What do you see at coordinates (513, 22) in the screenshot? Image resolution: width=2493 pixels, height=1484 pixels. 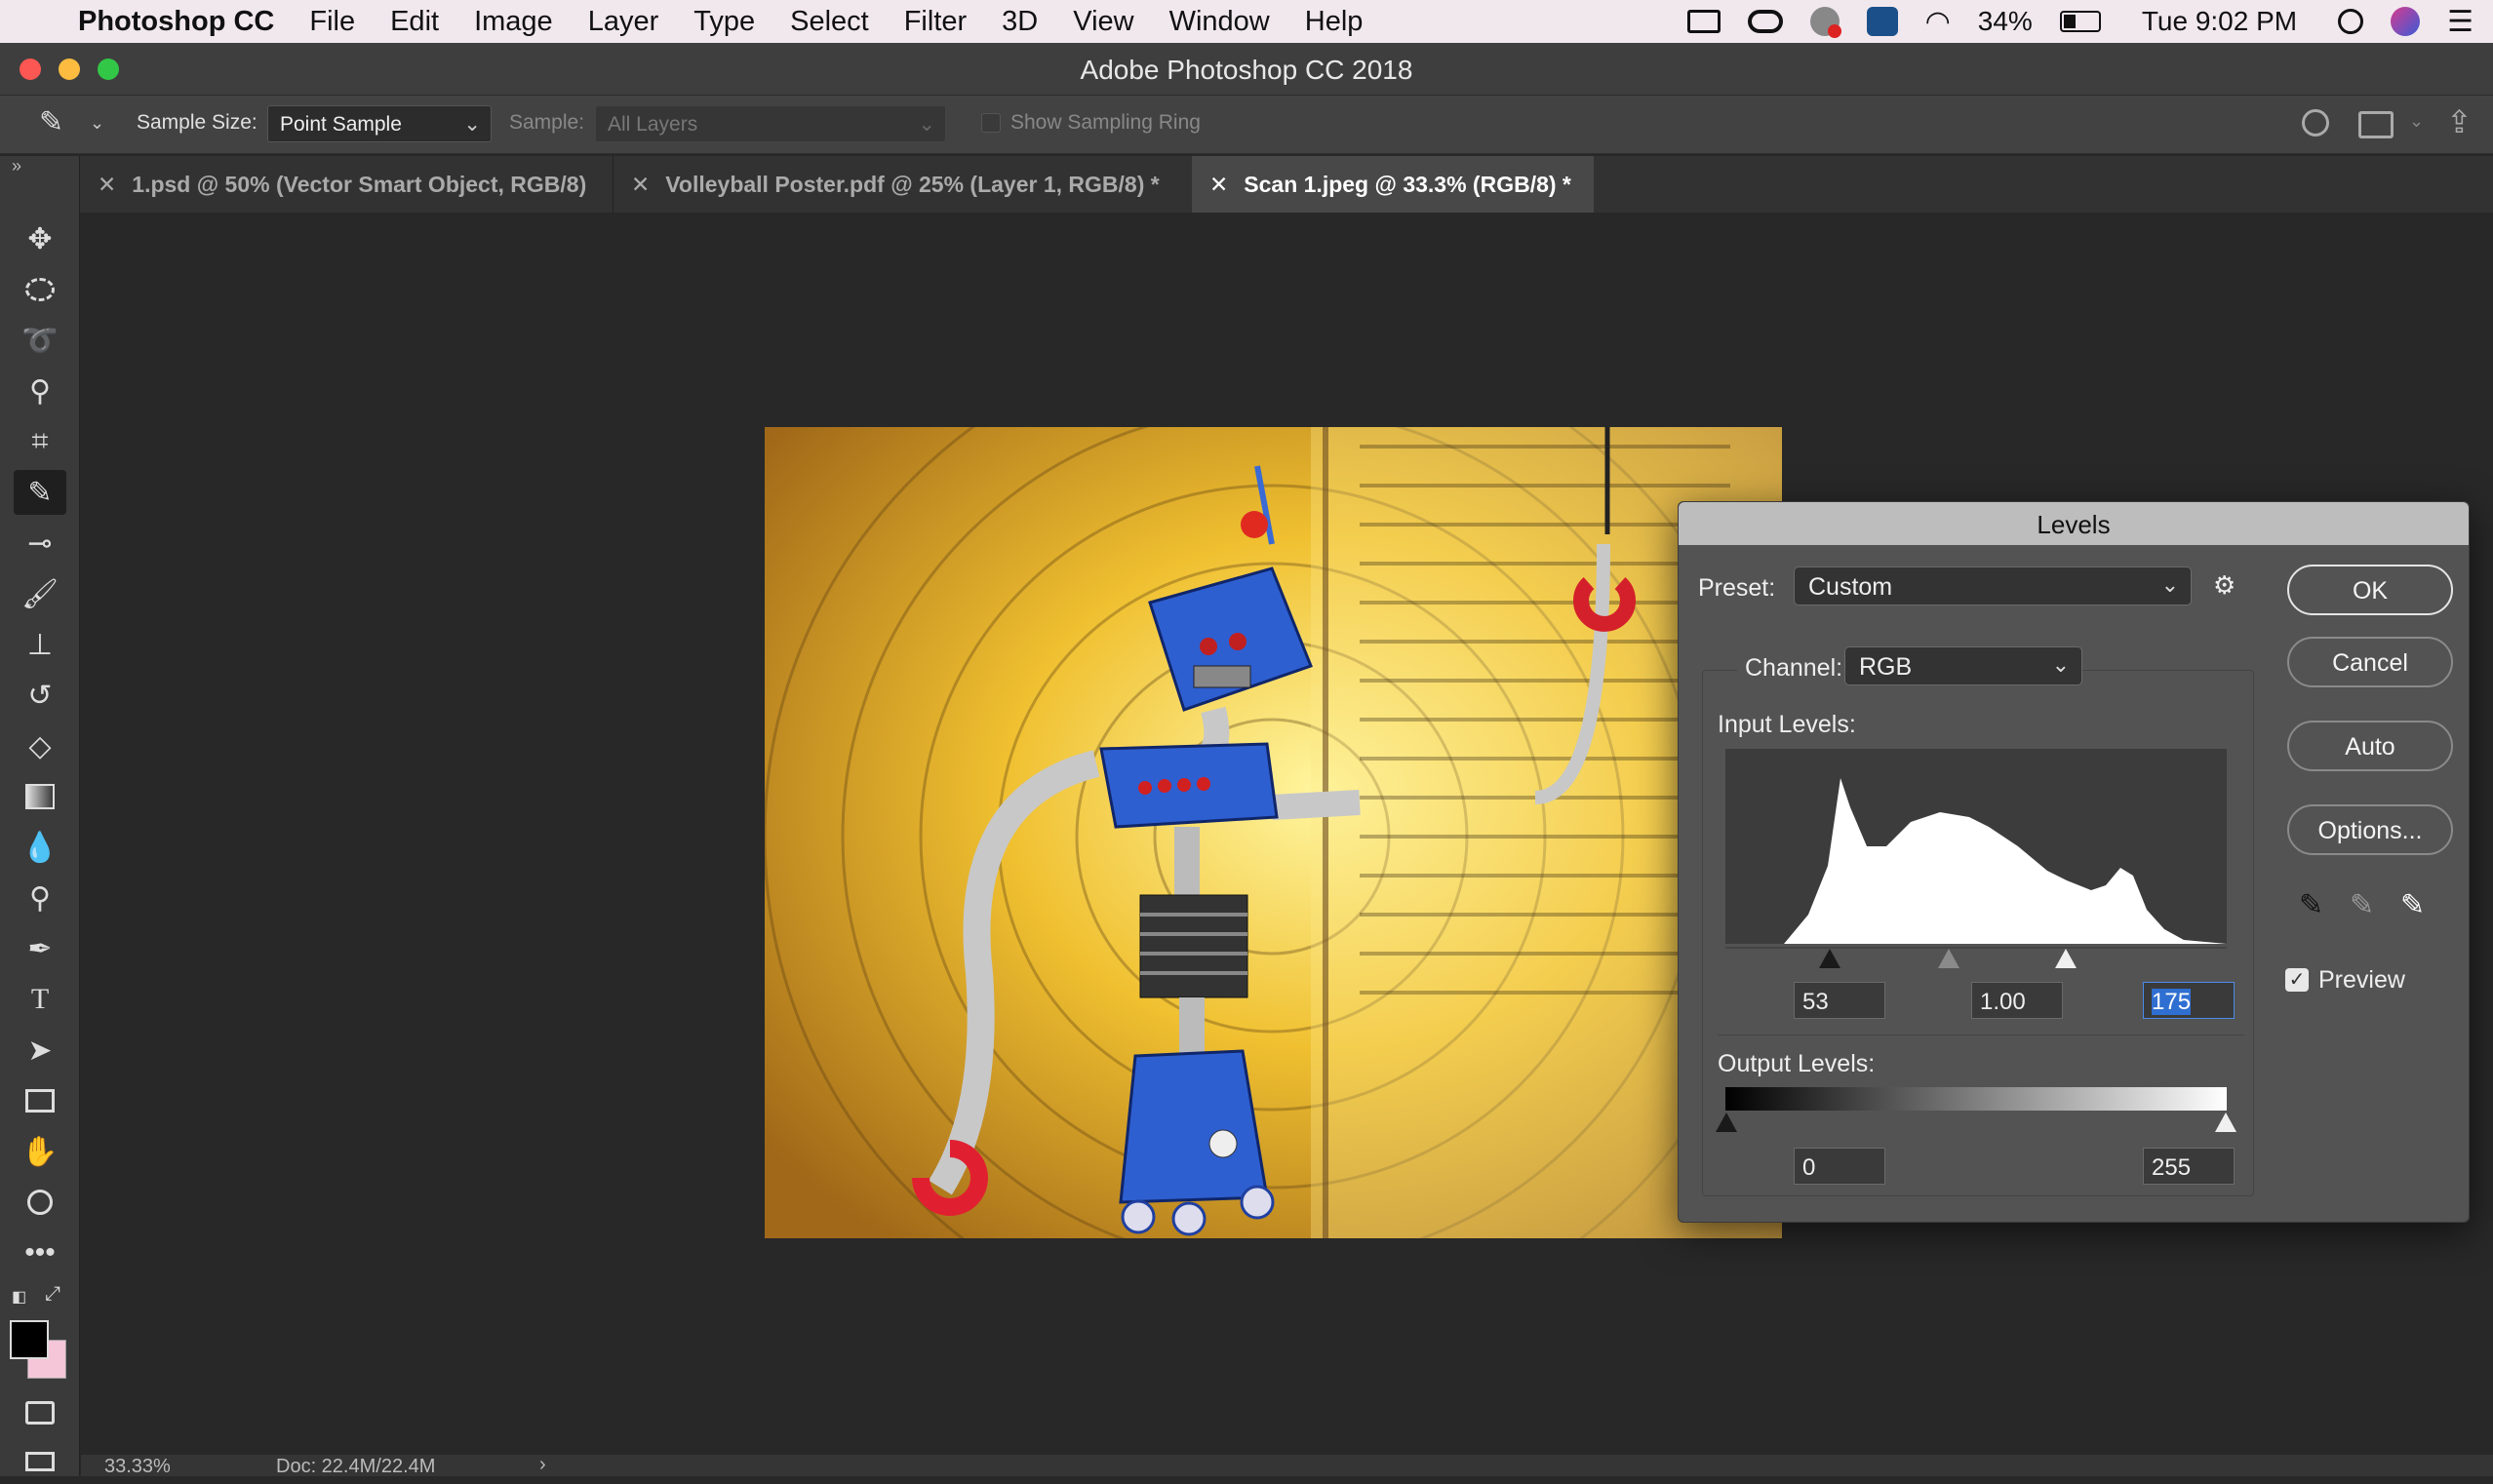 I see `menu-image: Image` at bounding box center [513, 22].